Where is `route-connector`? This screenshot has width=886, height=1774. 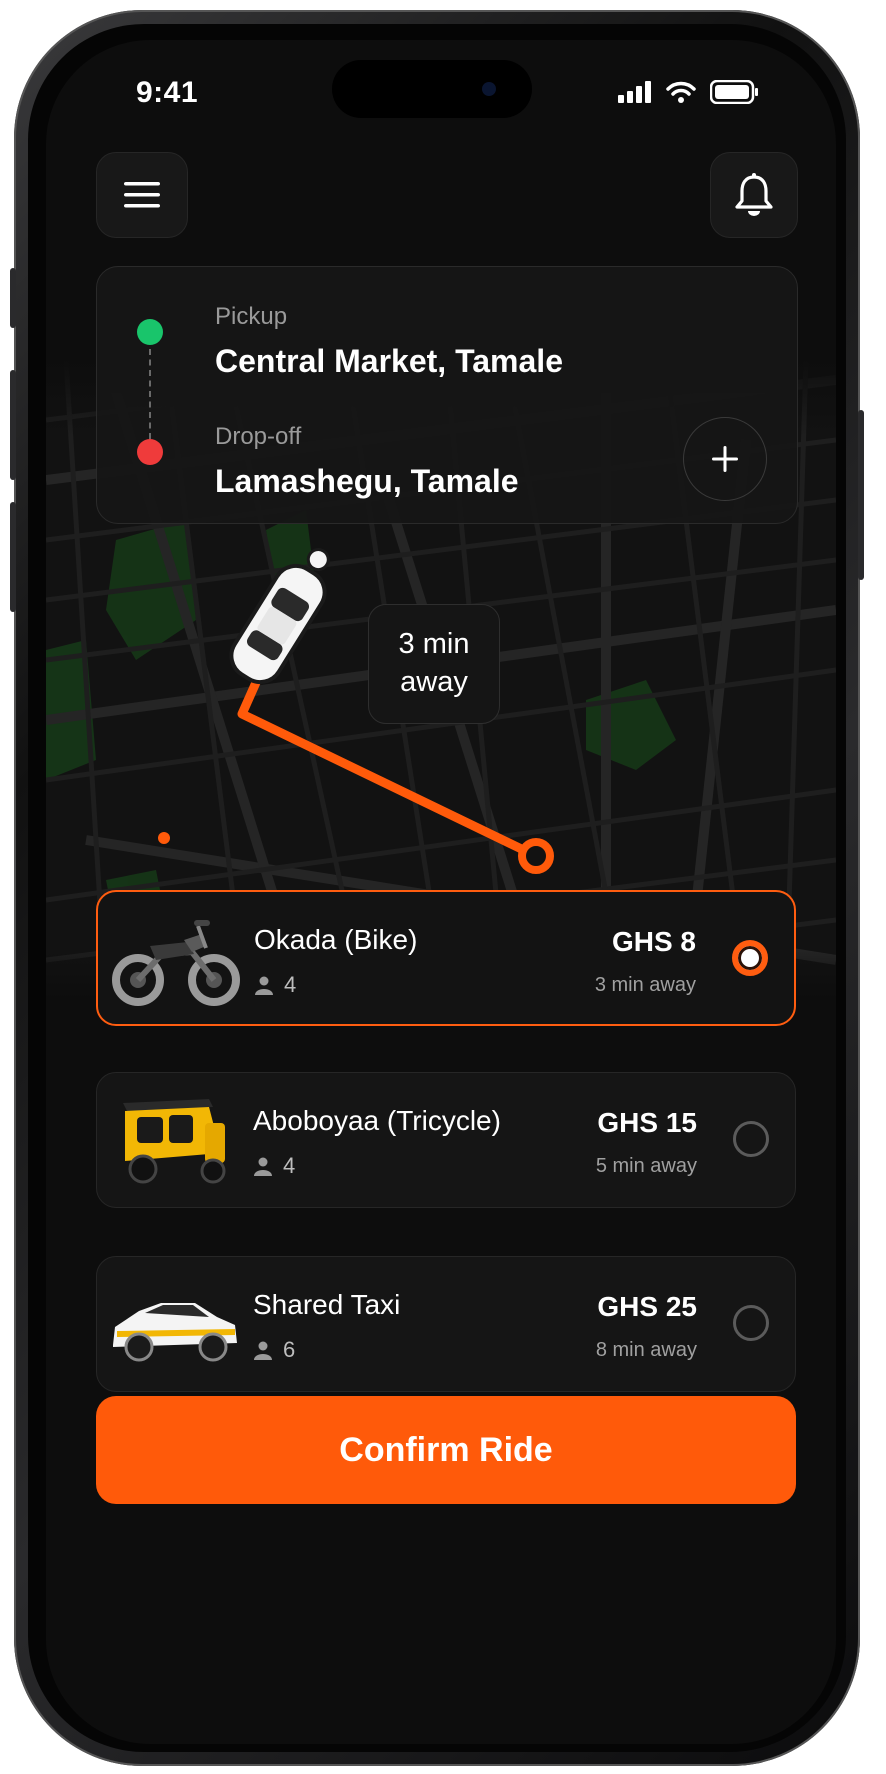
route-connector is located at coordinates (150, 394).